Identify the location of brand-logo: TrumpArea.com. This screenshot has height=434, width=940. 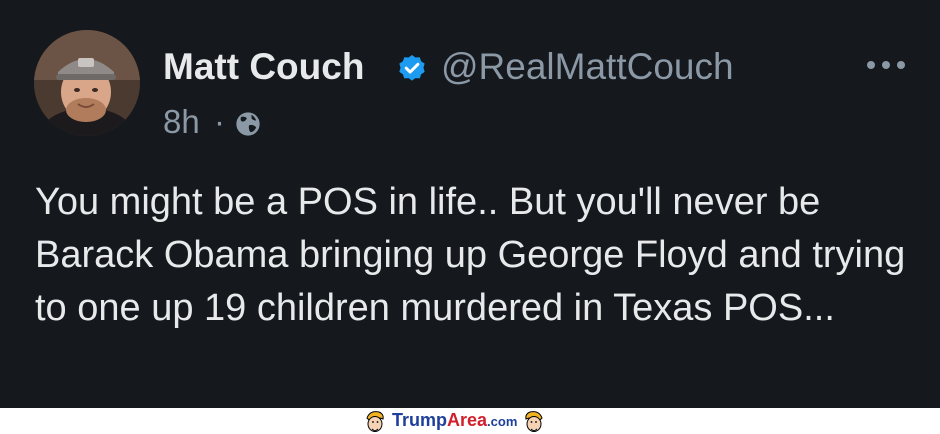
(454, 421).